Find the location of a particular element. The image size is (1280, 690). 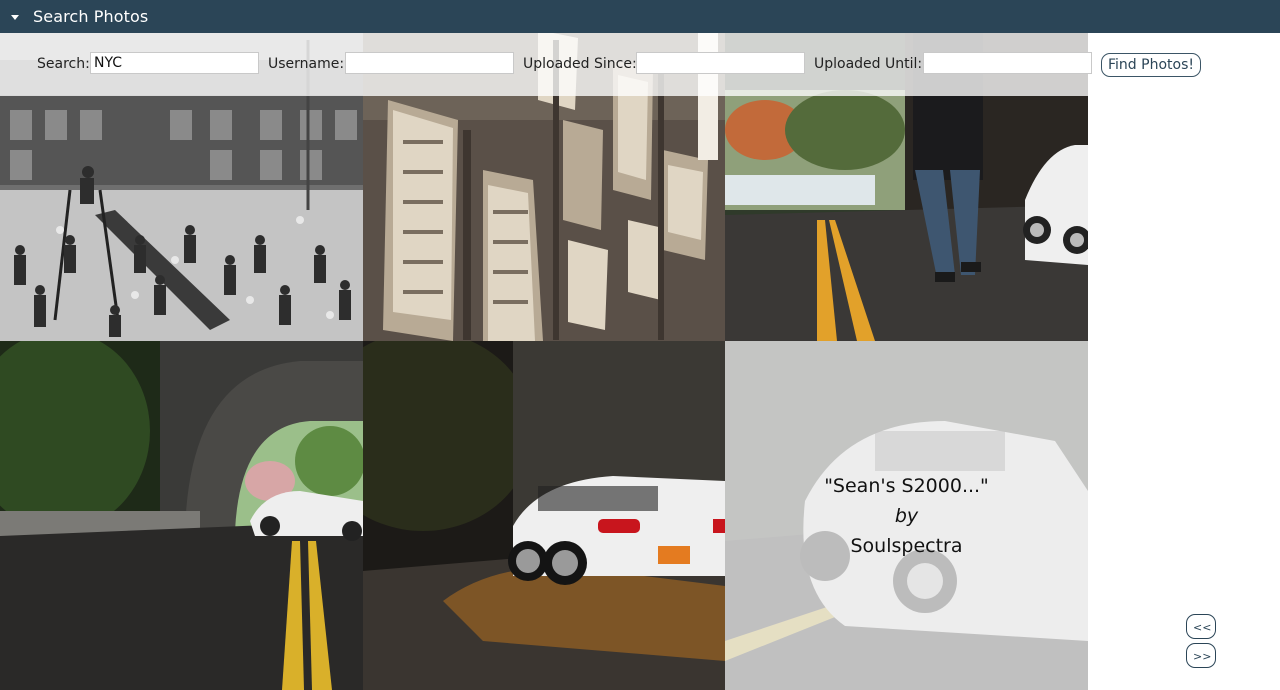

photo-caption-overlay: "Sean's S2000..." by Soulspectra is located at coordinates (906, 515).